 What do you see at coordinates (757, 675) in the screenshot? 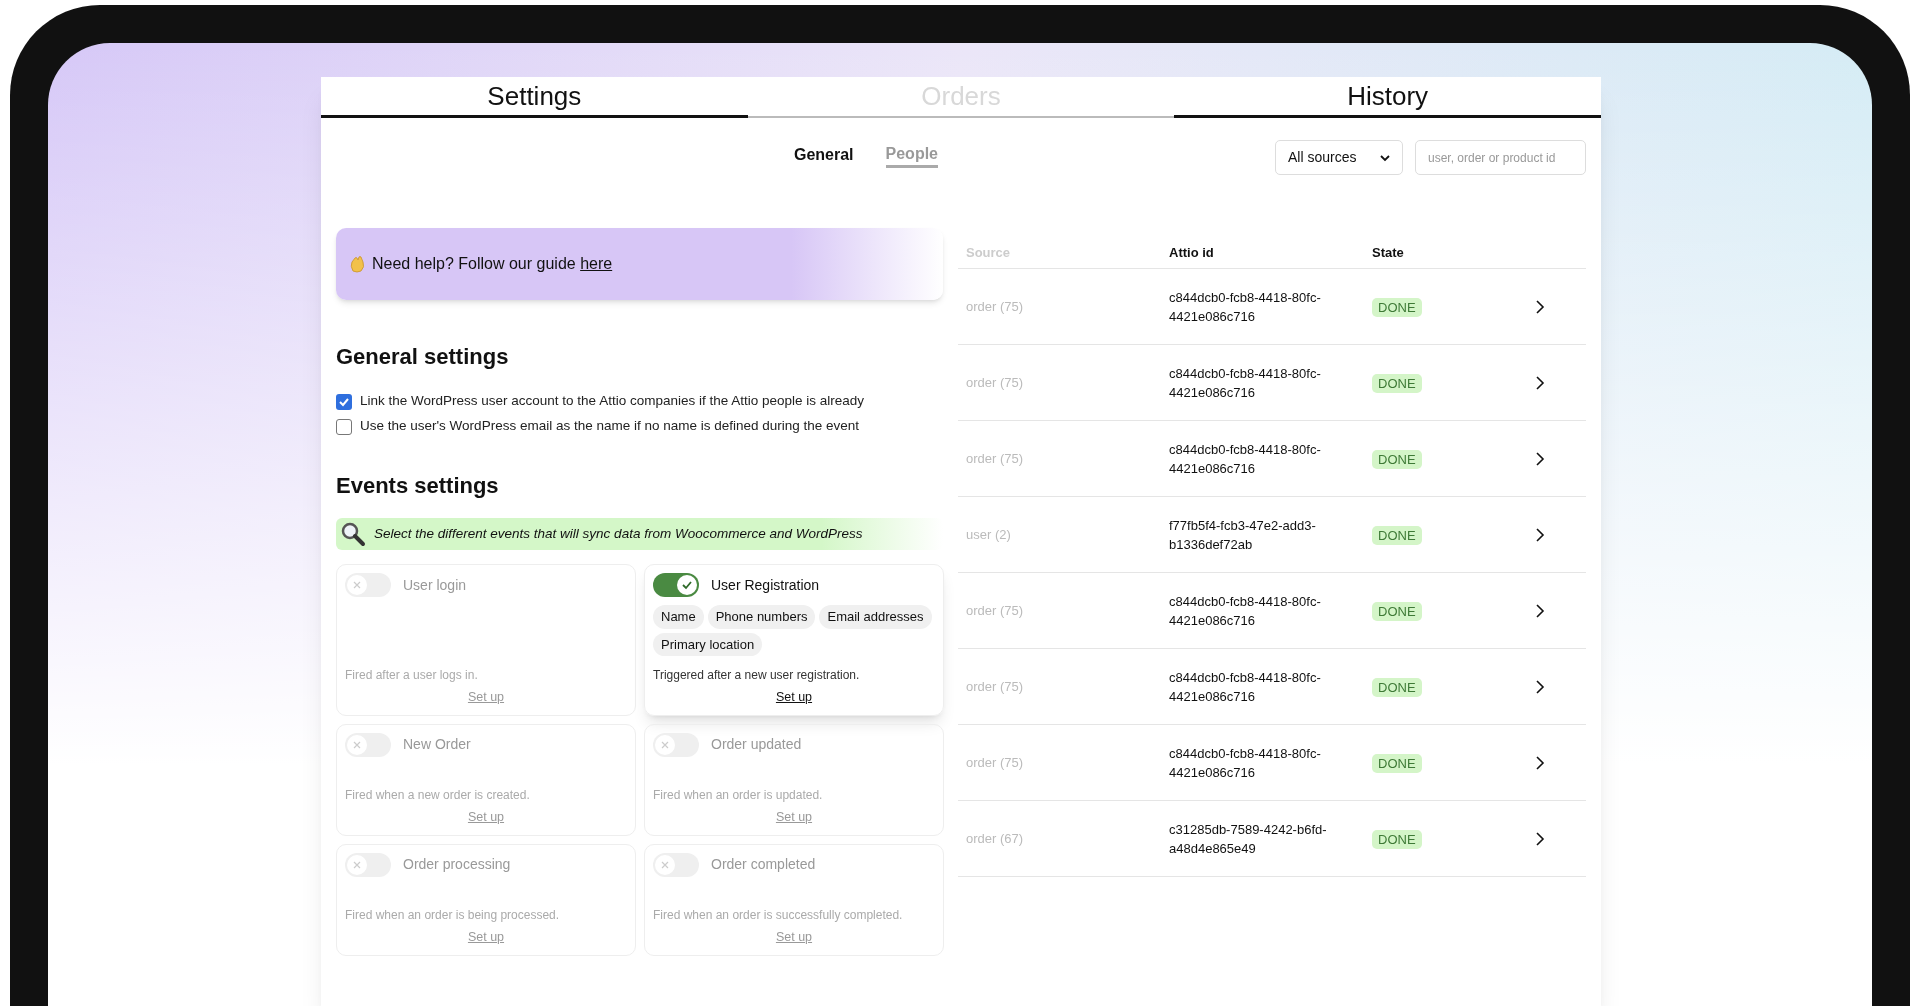
I see `event-description: Triggered after a new user registration.` at bounding box center [757, 675].